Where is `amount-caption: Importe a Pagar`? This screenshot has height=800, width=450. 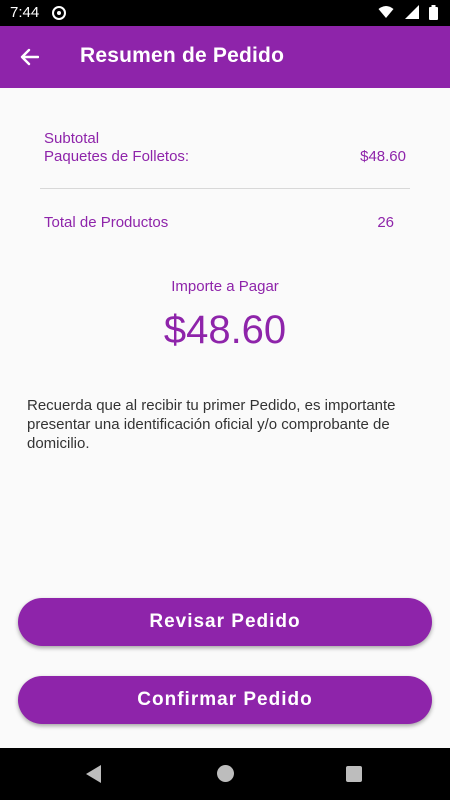 amount-caption: Importe a Pagar is located at coordinates (225, 286).